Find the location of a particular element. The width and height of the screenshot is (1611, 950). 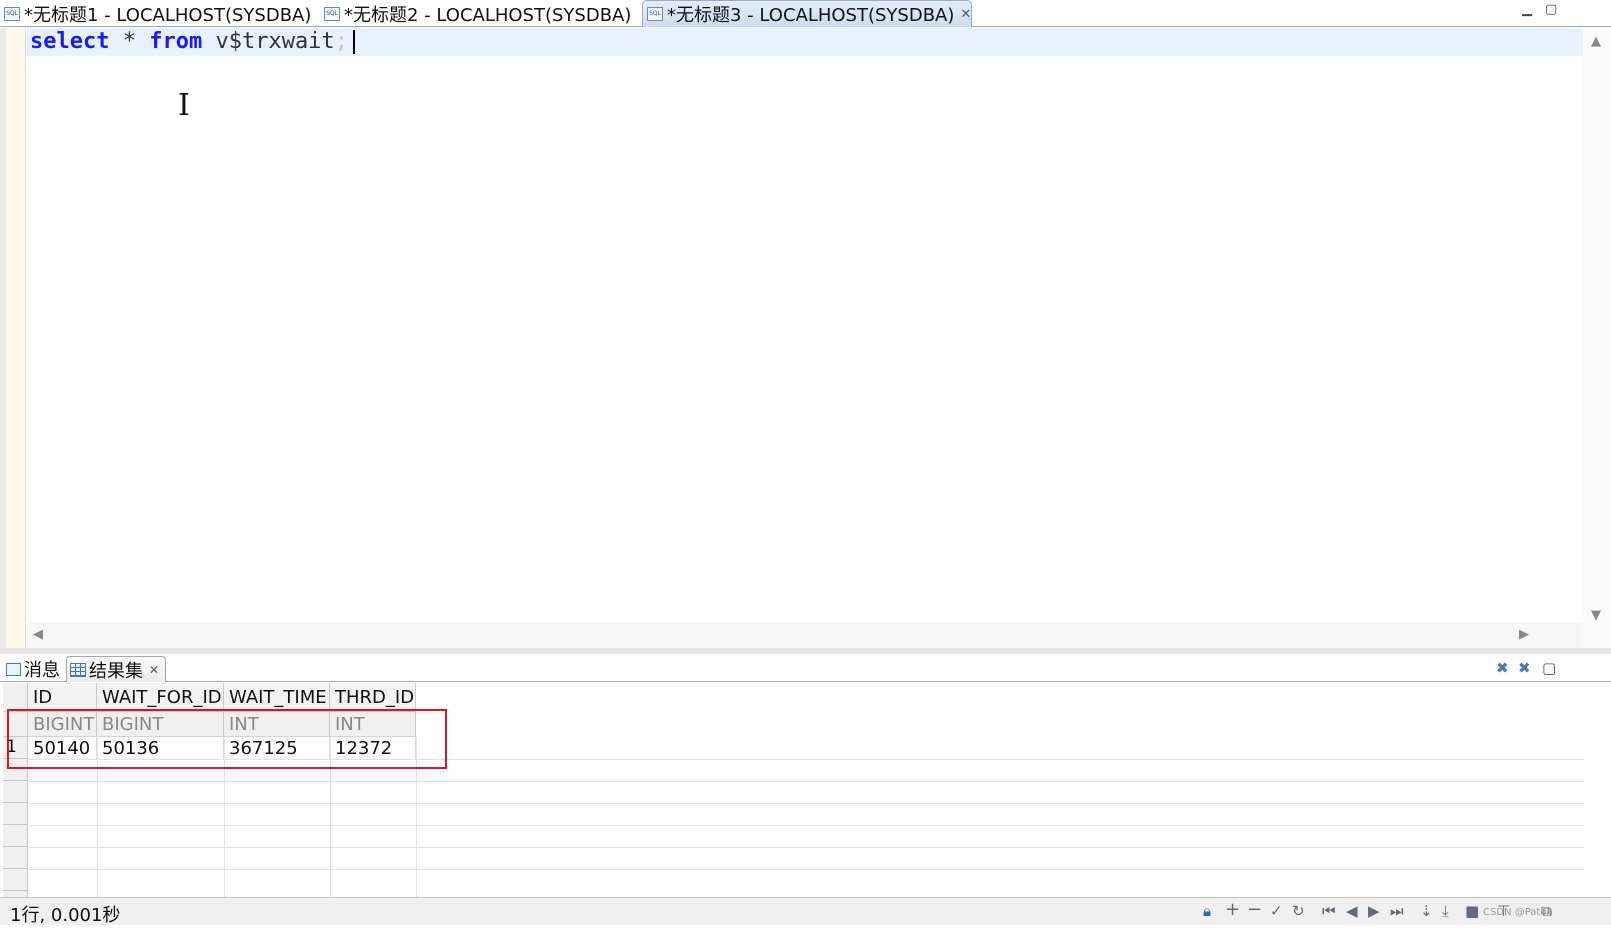

status-text: 1行, 0.001秒 is located at coordinates (65, 915).